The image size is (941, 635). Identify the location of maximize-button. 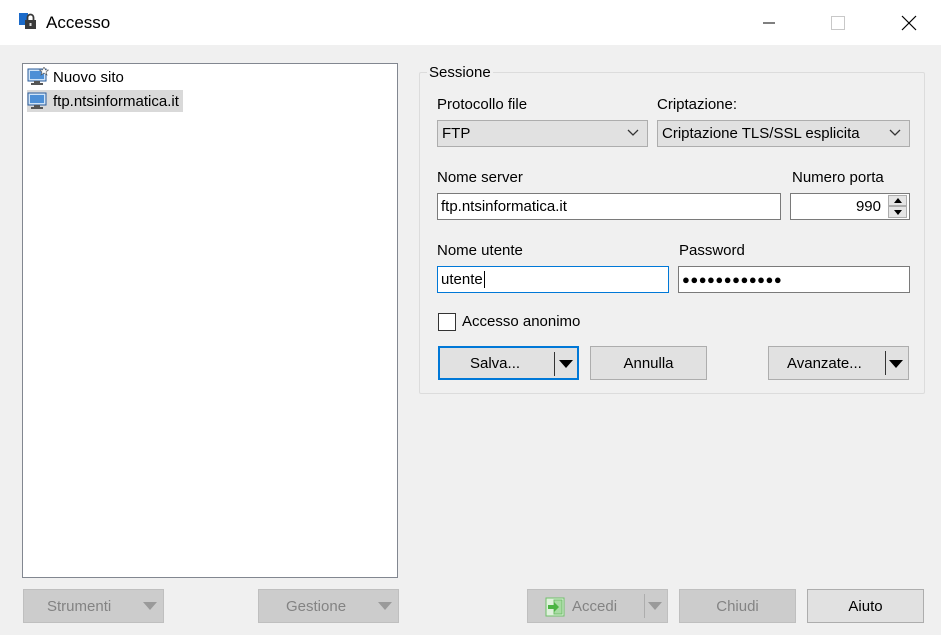
(838, 22).